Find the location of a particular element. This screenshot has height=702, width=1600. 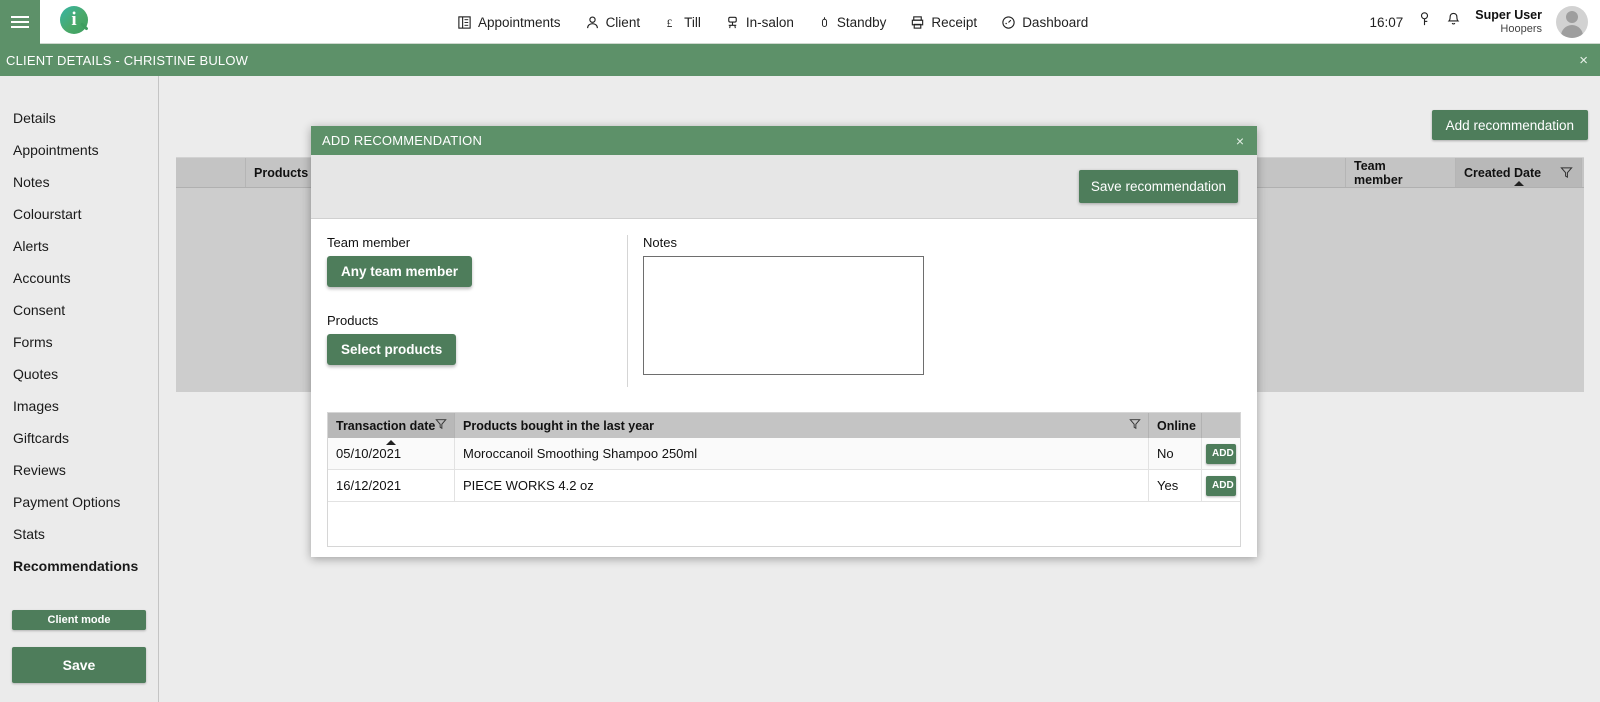

hamburger-menu-icon is located at coordinates (20, 22).